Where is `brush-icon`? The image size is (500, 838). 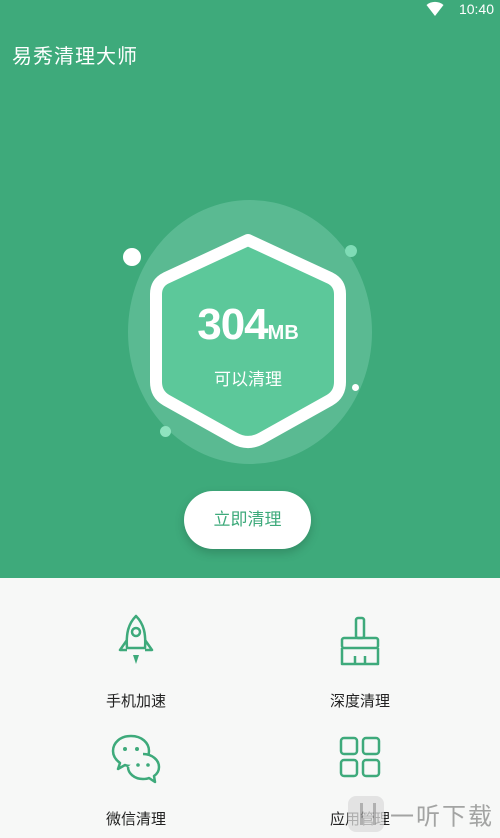 brush-icon is located at coordinates (360, 641).